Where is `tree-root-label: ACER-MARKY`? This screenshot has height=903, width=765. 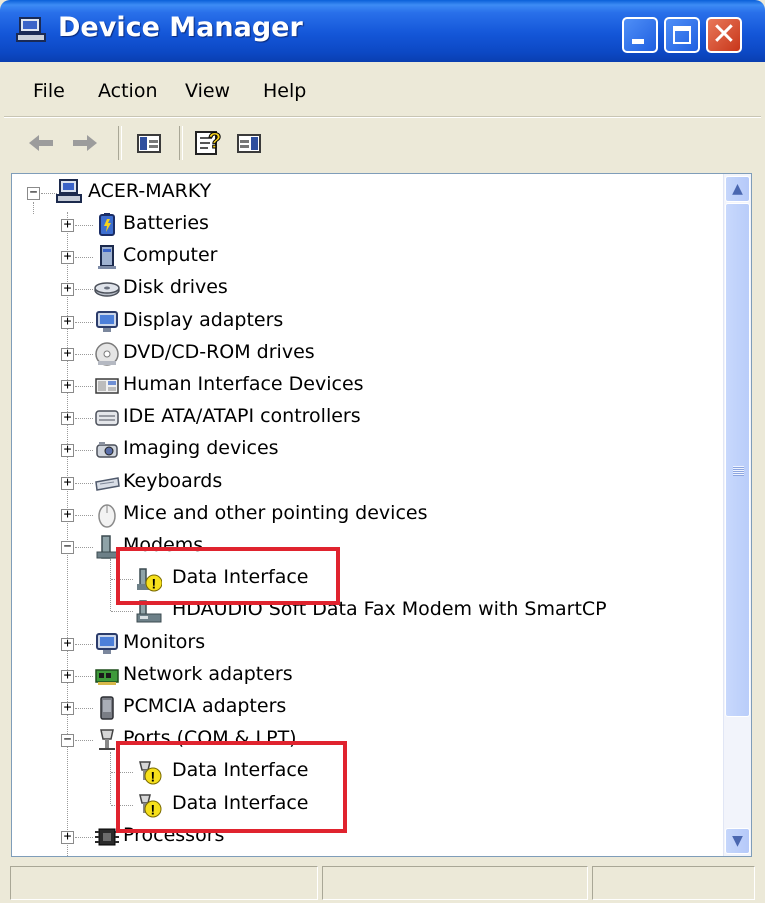
tree-root-label: ACER-MARKY is located at coordinates (150, 191).